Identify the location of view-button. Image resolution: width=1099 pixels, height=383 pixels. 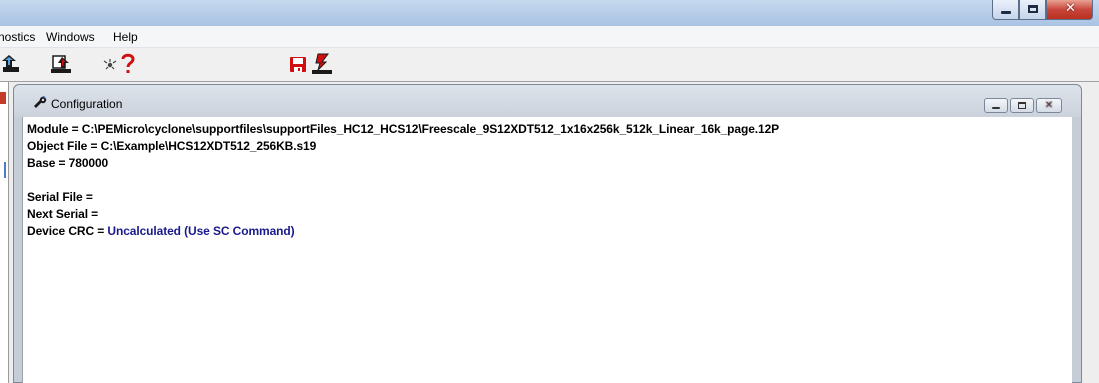
(110, 64).